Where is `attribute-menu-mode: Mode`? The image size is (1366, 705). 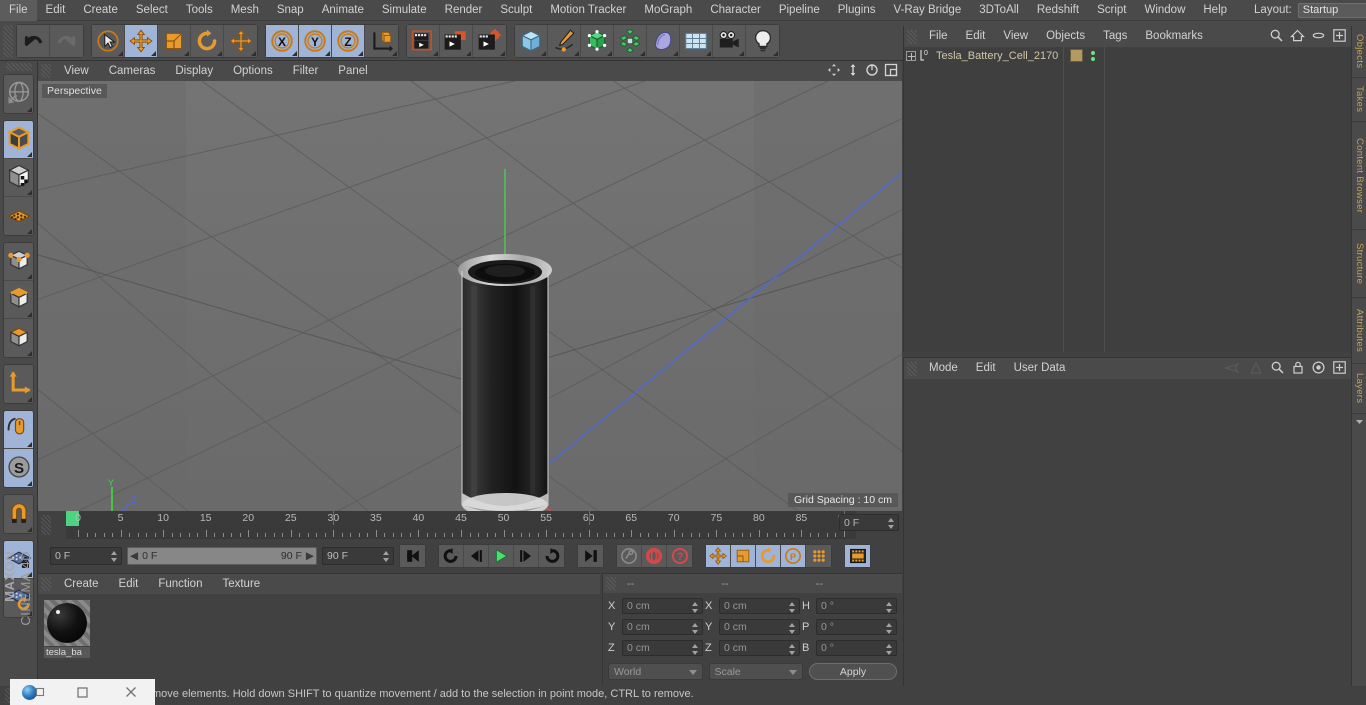 attribute-menu-mode: Mode is located at coordinates (943, 368).